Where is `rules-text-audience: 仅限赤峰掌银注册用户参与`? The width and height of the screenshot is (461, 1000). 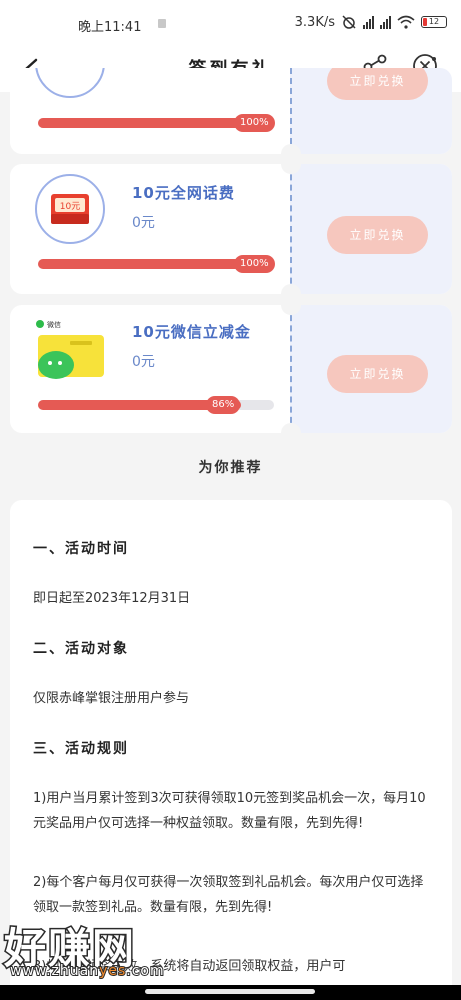 rules-text-audience: 仅限赤峰掌银注册用户参与 is located at coordinates (111, 698).